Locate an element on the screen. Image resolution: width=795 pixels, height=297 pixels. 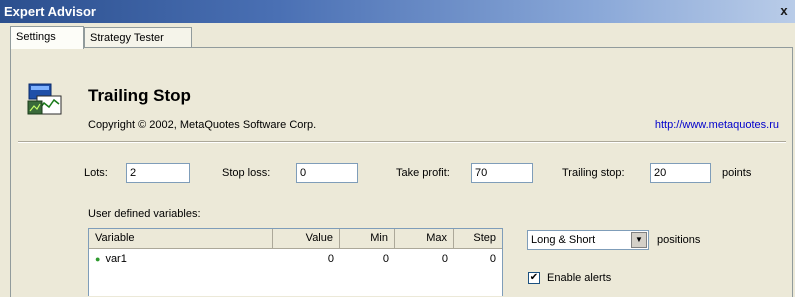
row-step-cell: 0 is located at coordinates (492, 259).